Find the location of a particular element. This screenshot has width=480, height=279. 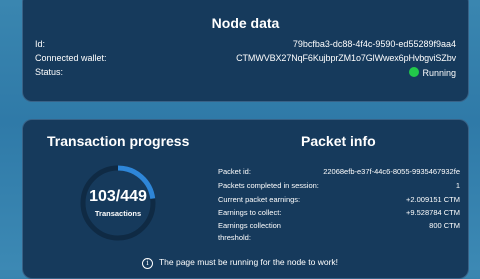

packet-row-value: +2.009151 CTM is located at coordinates (433, 199).